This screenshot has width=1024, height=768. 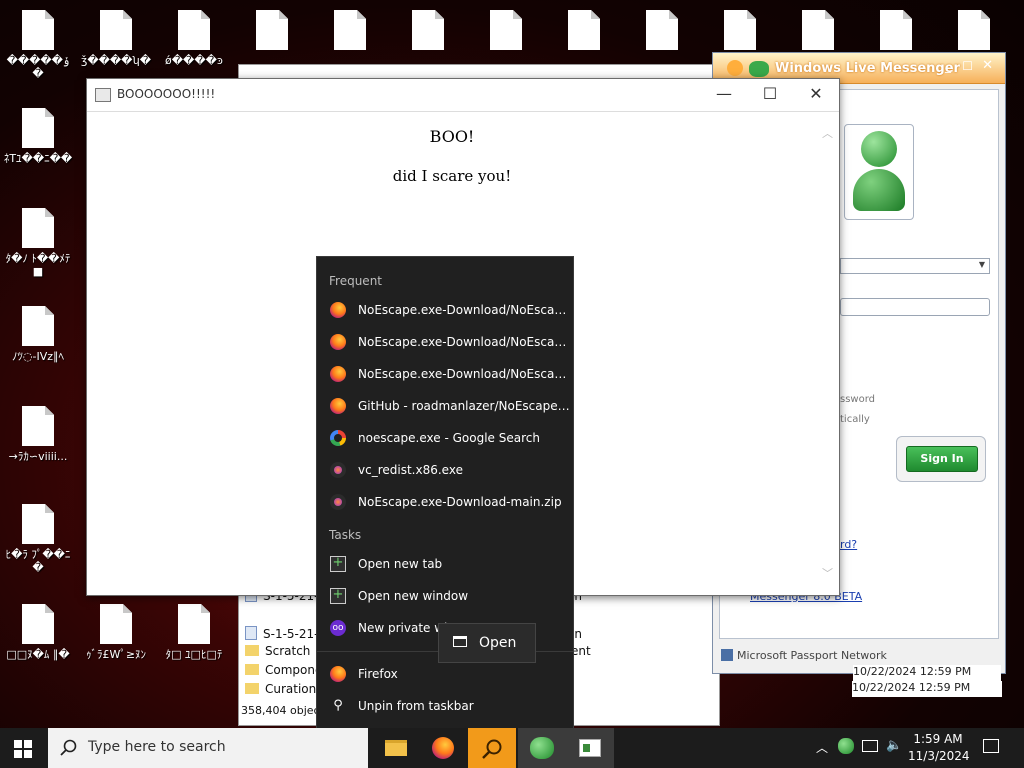 What do you see at coordinates (487, 643) in the screenshot?
I see `open-tooltip: Open` at bounding box center [487, 643].